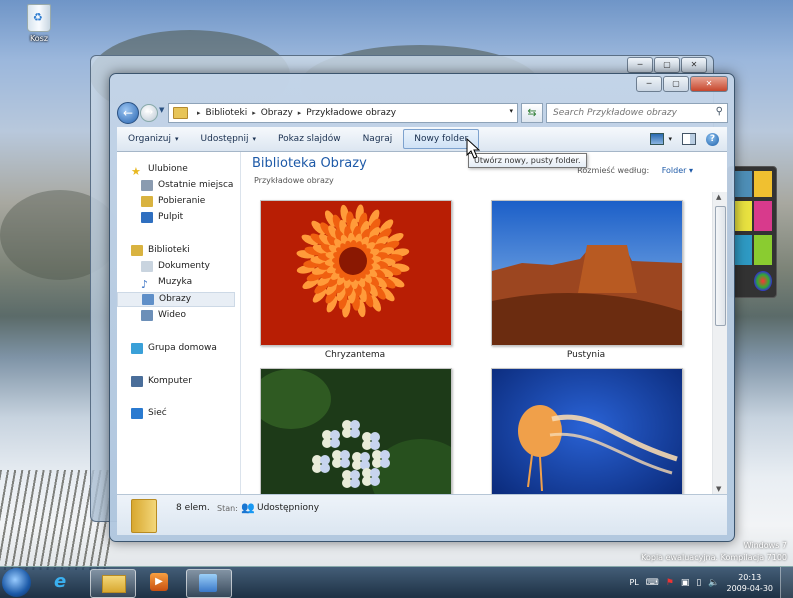  Describe the element at coordinates (196, 185) in the screenshot. I see `nav-item-label: Ostatnie miejsca` at that location.